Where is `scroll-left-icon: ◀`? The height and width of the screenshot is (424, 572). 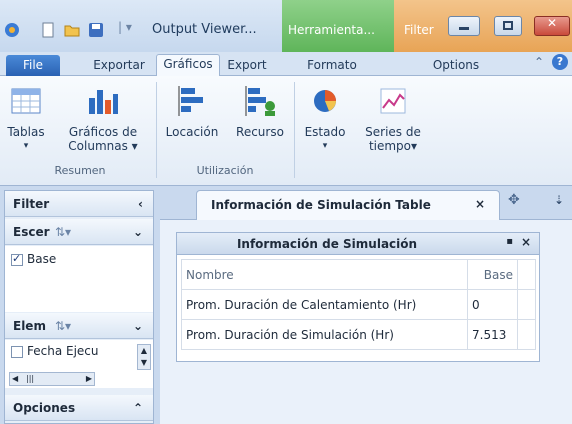
scroll-left-icon: ◀ is located at coordinates (15, 379).